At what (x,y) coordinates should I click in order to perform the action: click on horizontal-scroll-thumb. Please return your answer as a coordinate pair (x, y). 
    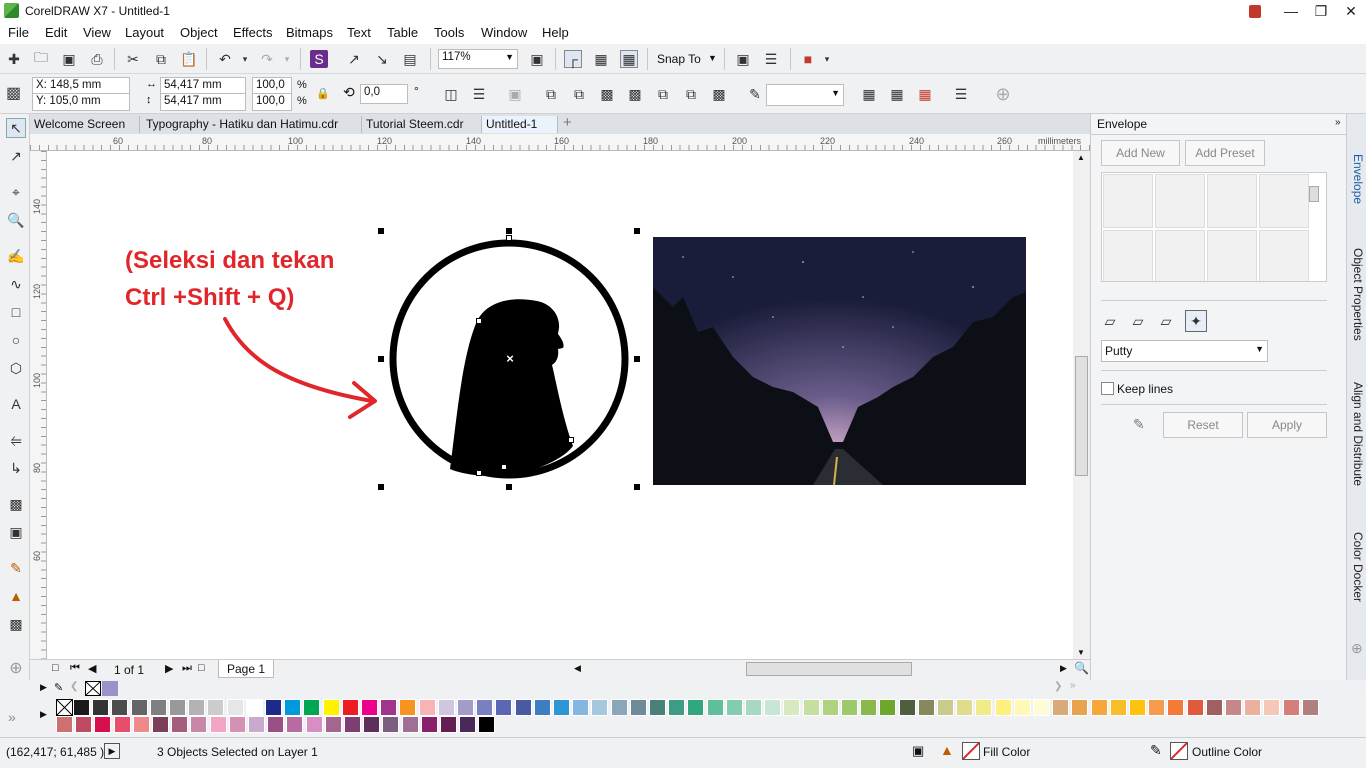
    Looking at the image, I should click on (829, 669).